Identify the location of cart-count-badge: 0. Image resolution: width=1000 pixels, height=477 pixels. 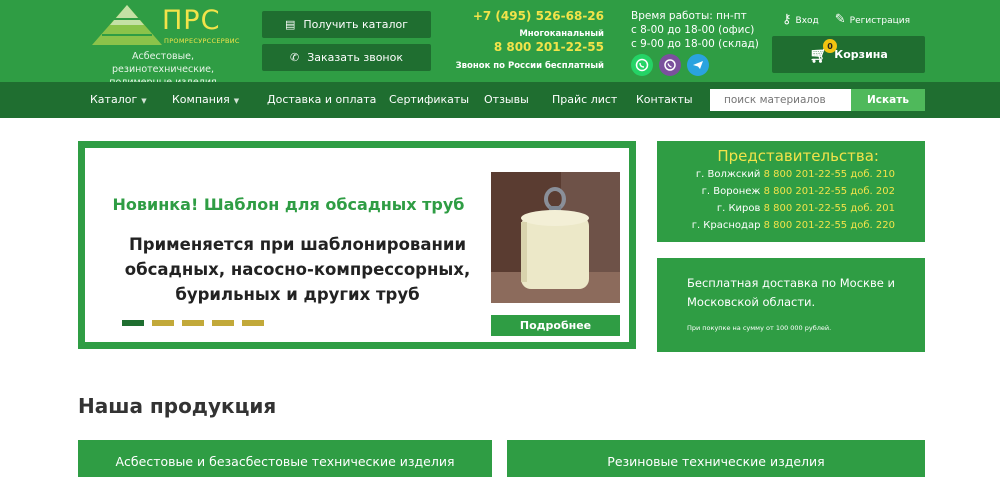
(830, 46).